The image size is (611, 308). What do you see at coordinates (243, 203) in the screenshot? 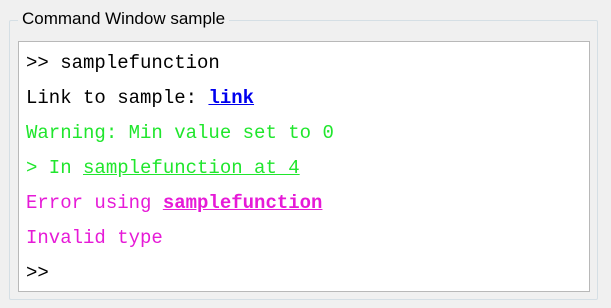
I see `error-function-link: samplefunction` at bounding box center [243, 203].